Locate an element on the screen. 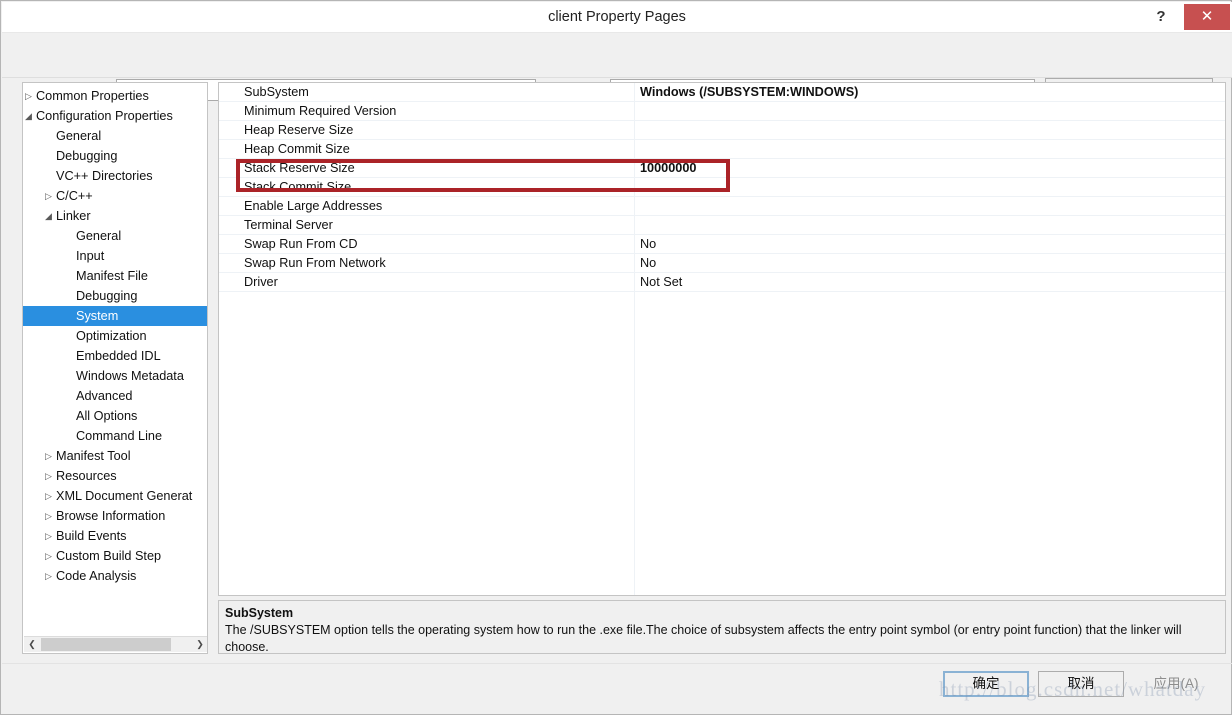 The height and width of the screenshot is (715, 1232). tree-item-c-c: ▷ C/C++ is located at coordinates (115, 196).